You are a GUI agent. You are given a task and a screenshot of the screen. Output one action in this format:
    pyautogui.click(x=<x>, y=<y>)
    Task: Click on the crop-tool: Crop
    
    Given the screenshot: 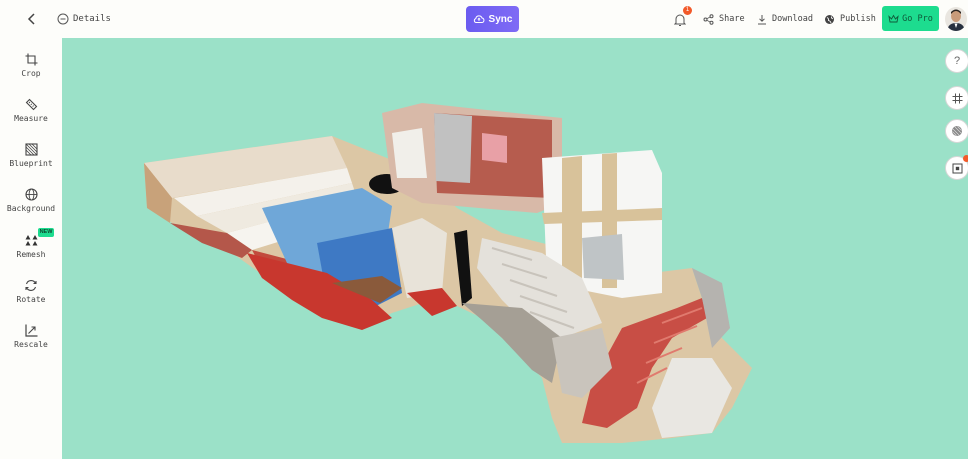 What is the action you would take?
    pyautogui.click(x=31, y=73)
    